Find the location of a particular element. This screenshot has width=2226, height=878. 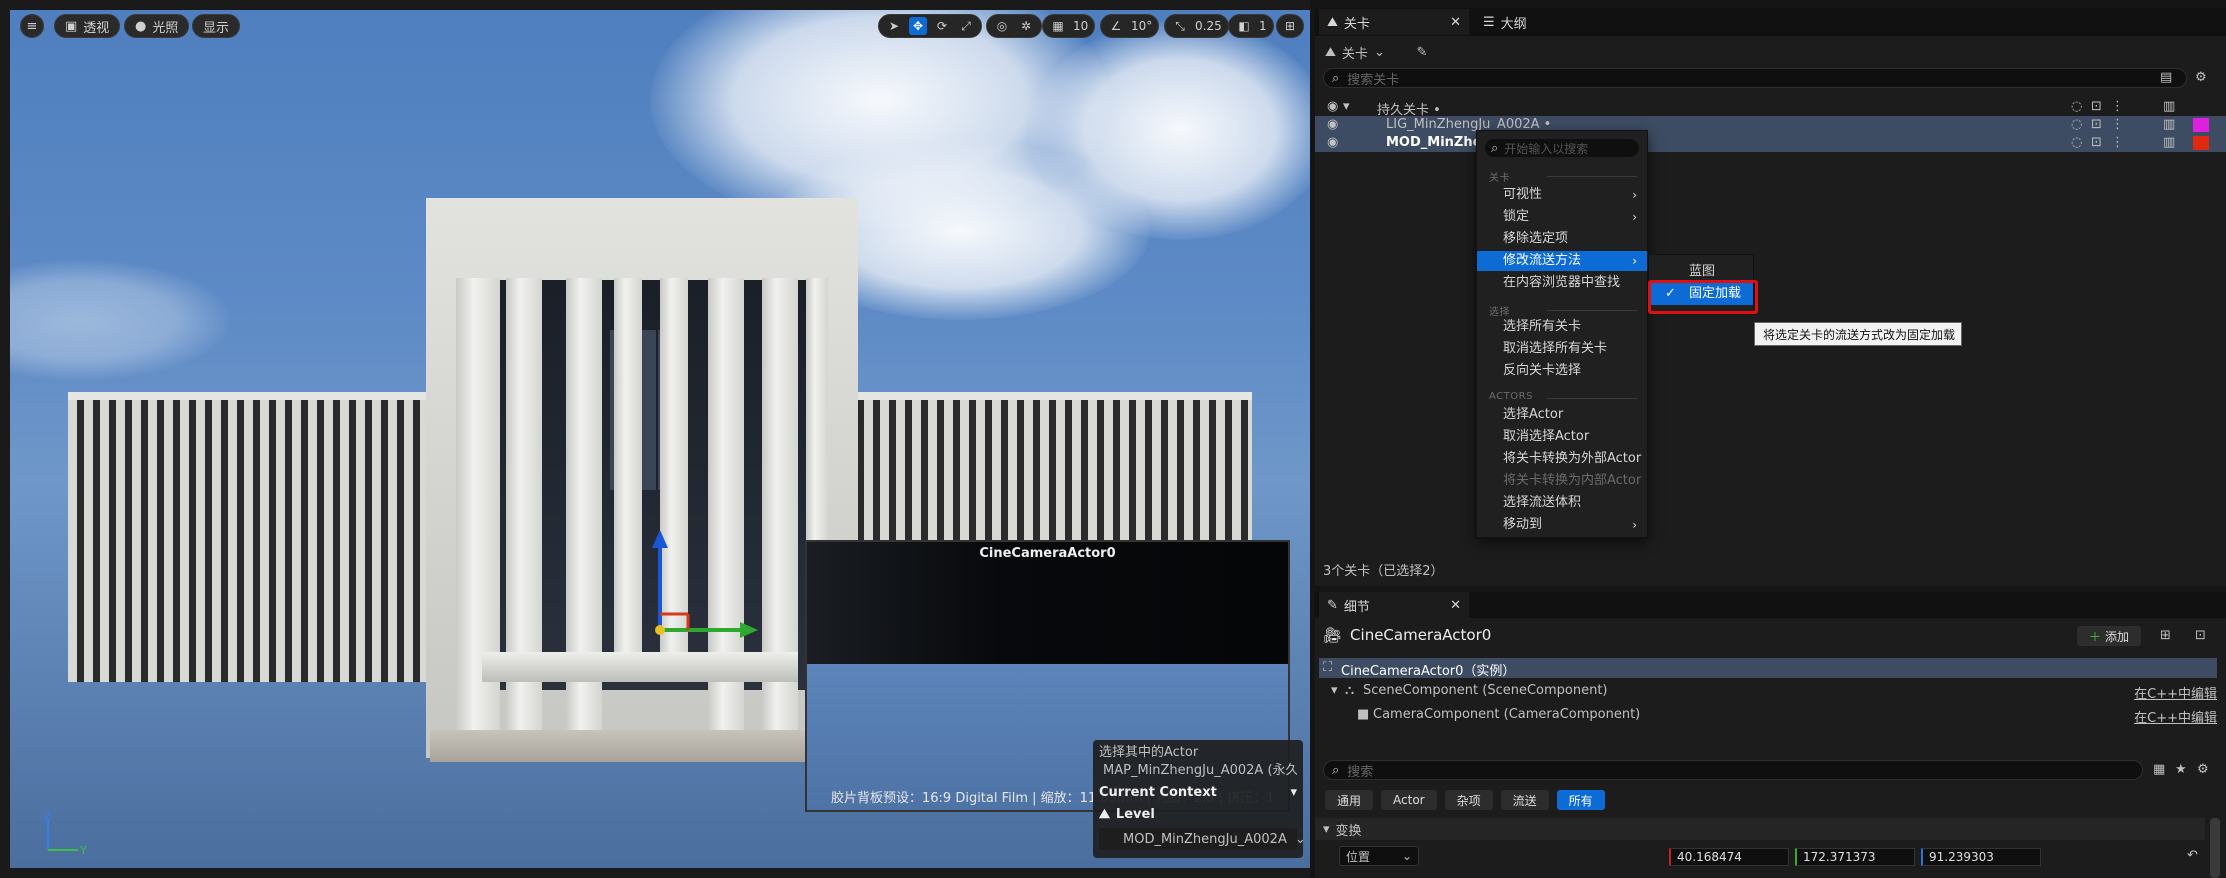

menu-item-select-streaming-volume: 选择流送体积 is located at coordinates (1562, 503).